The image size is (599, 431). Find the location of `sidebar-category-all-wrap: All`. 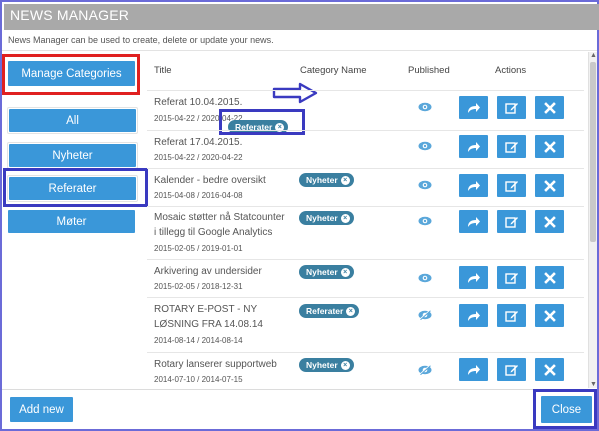

sidebar-category-all-wrap: All is located at coordinates (72, 120).